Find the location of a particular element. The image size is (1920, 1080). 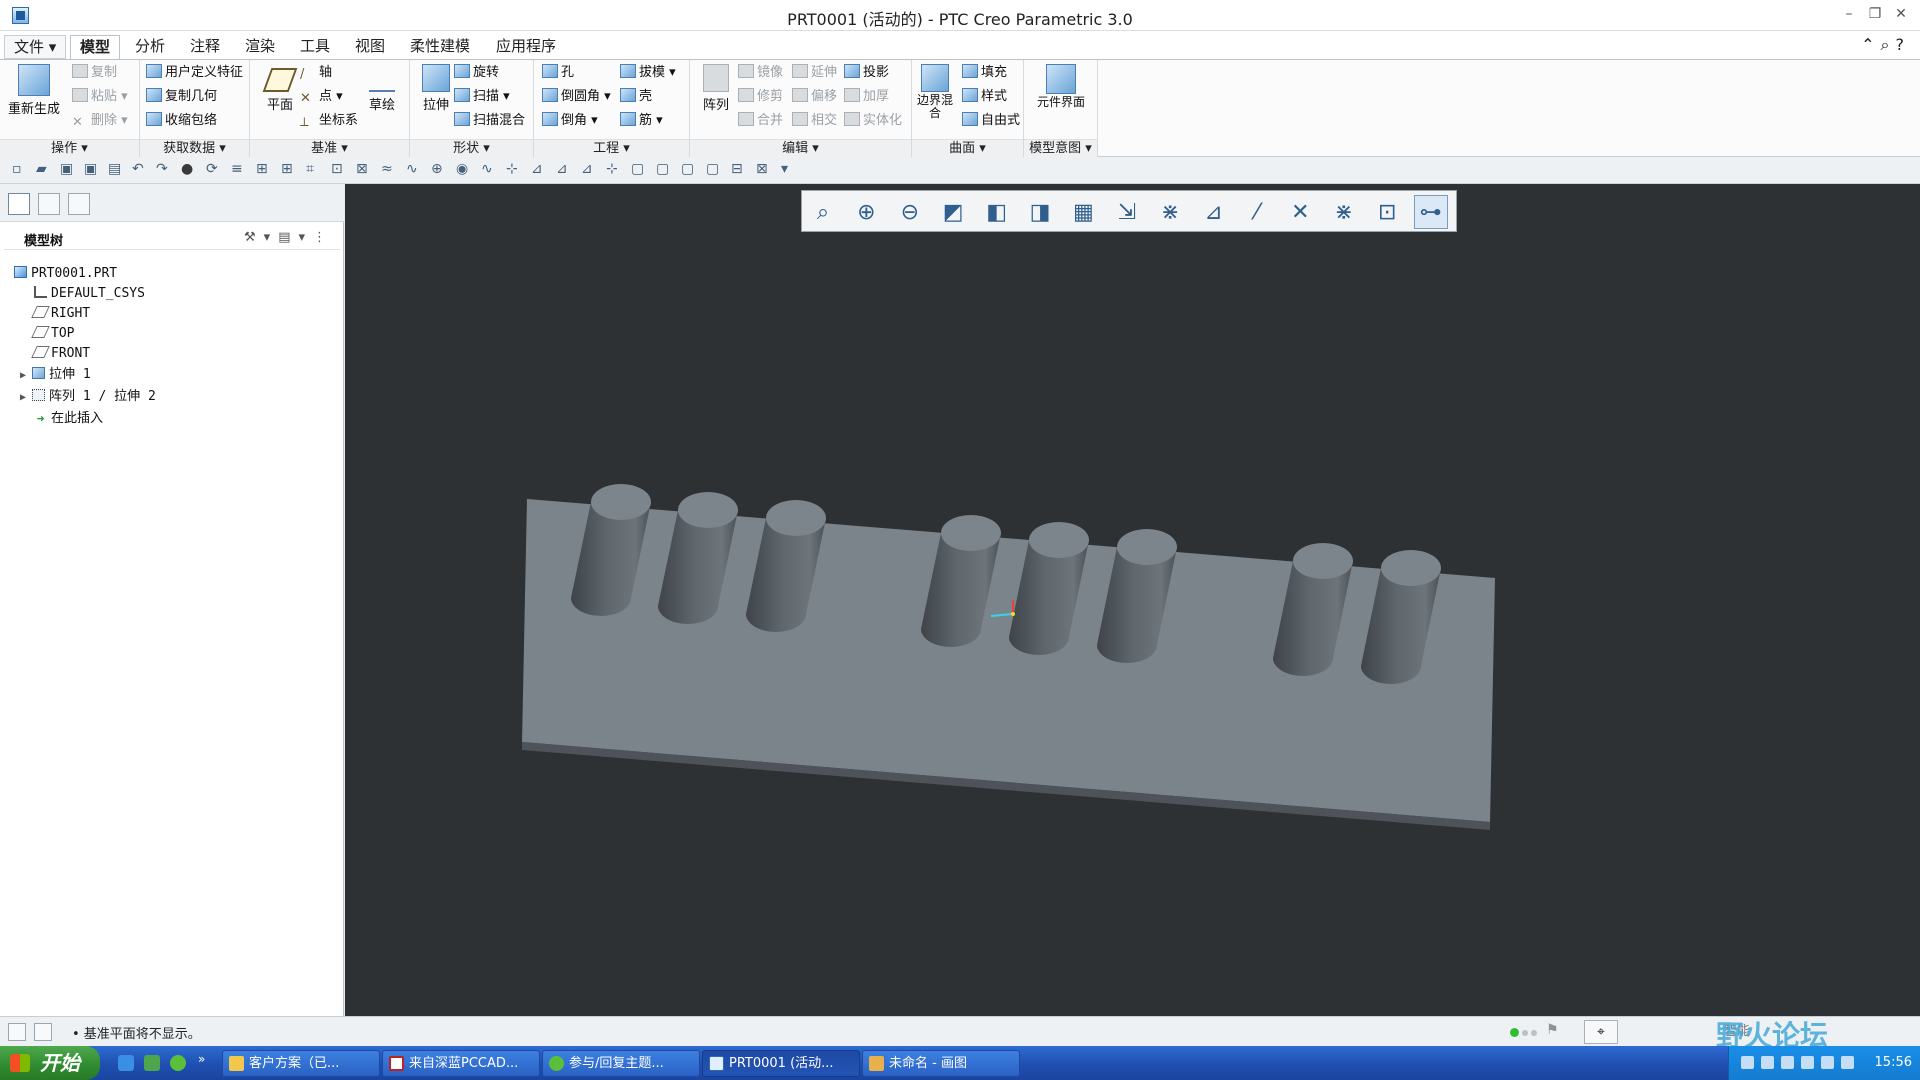

collapse-ribbon-icon: ⌃ is located at coordinates (1870, 44).